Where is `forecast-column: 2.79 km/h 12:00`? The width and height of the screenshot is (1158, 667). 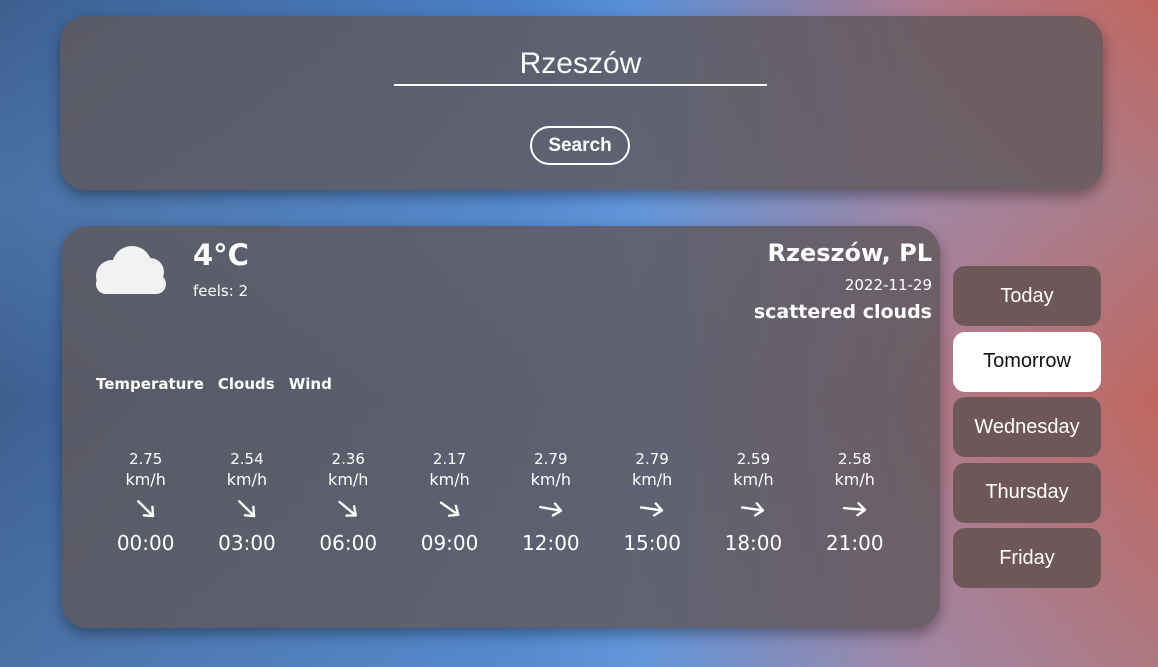
forecast-column: 2.79 km/h 12:00 is located at coordinates (550, 502).